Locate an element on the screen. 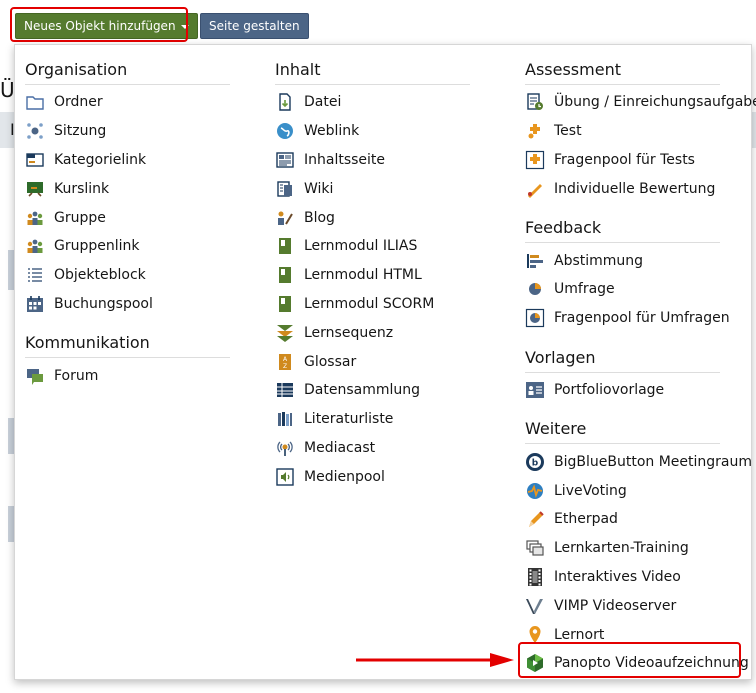  glossary-icon: AZ is located at coordinates (285, 362).